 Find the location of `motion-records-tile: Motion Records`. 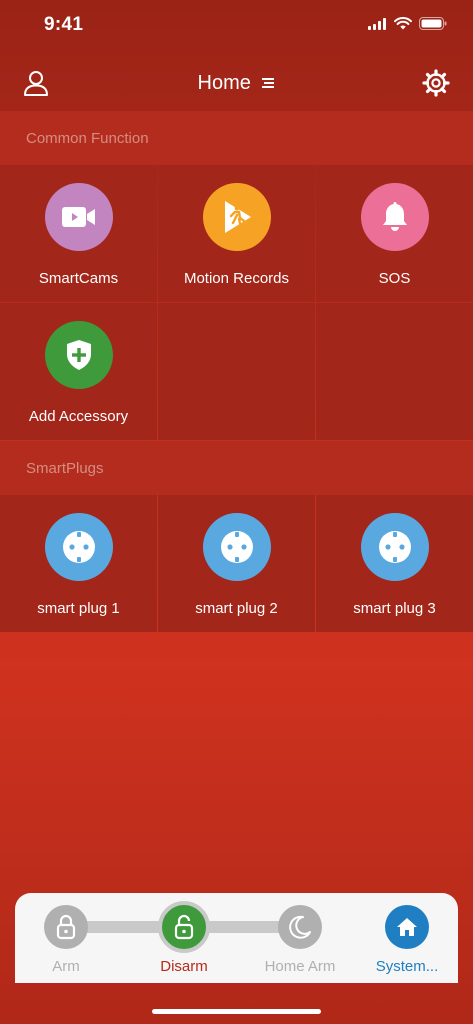

motion-records-tile: Motion Records is located at coordinates (236, 233).